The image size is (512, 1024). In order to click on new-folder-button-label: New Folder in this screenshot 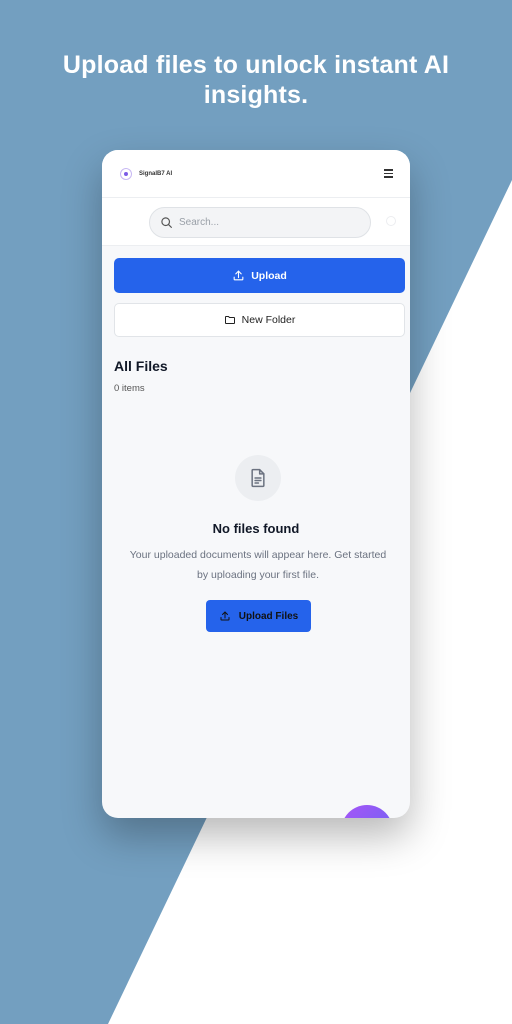, I will do `click(268, 320)`.